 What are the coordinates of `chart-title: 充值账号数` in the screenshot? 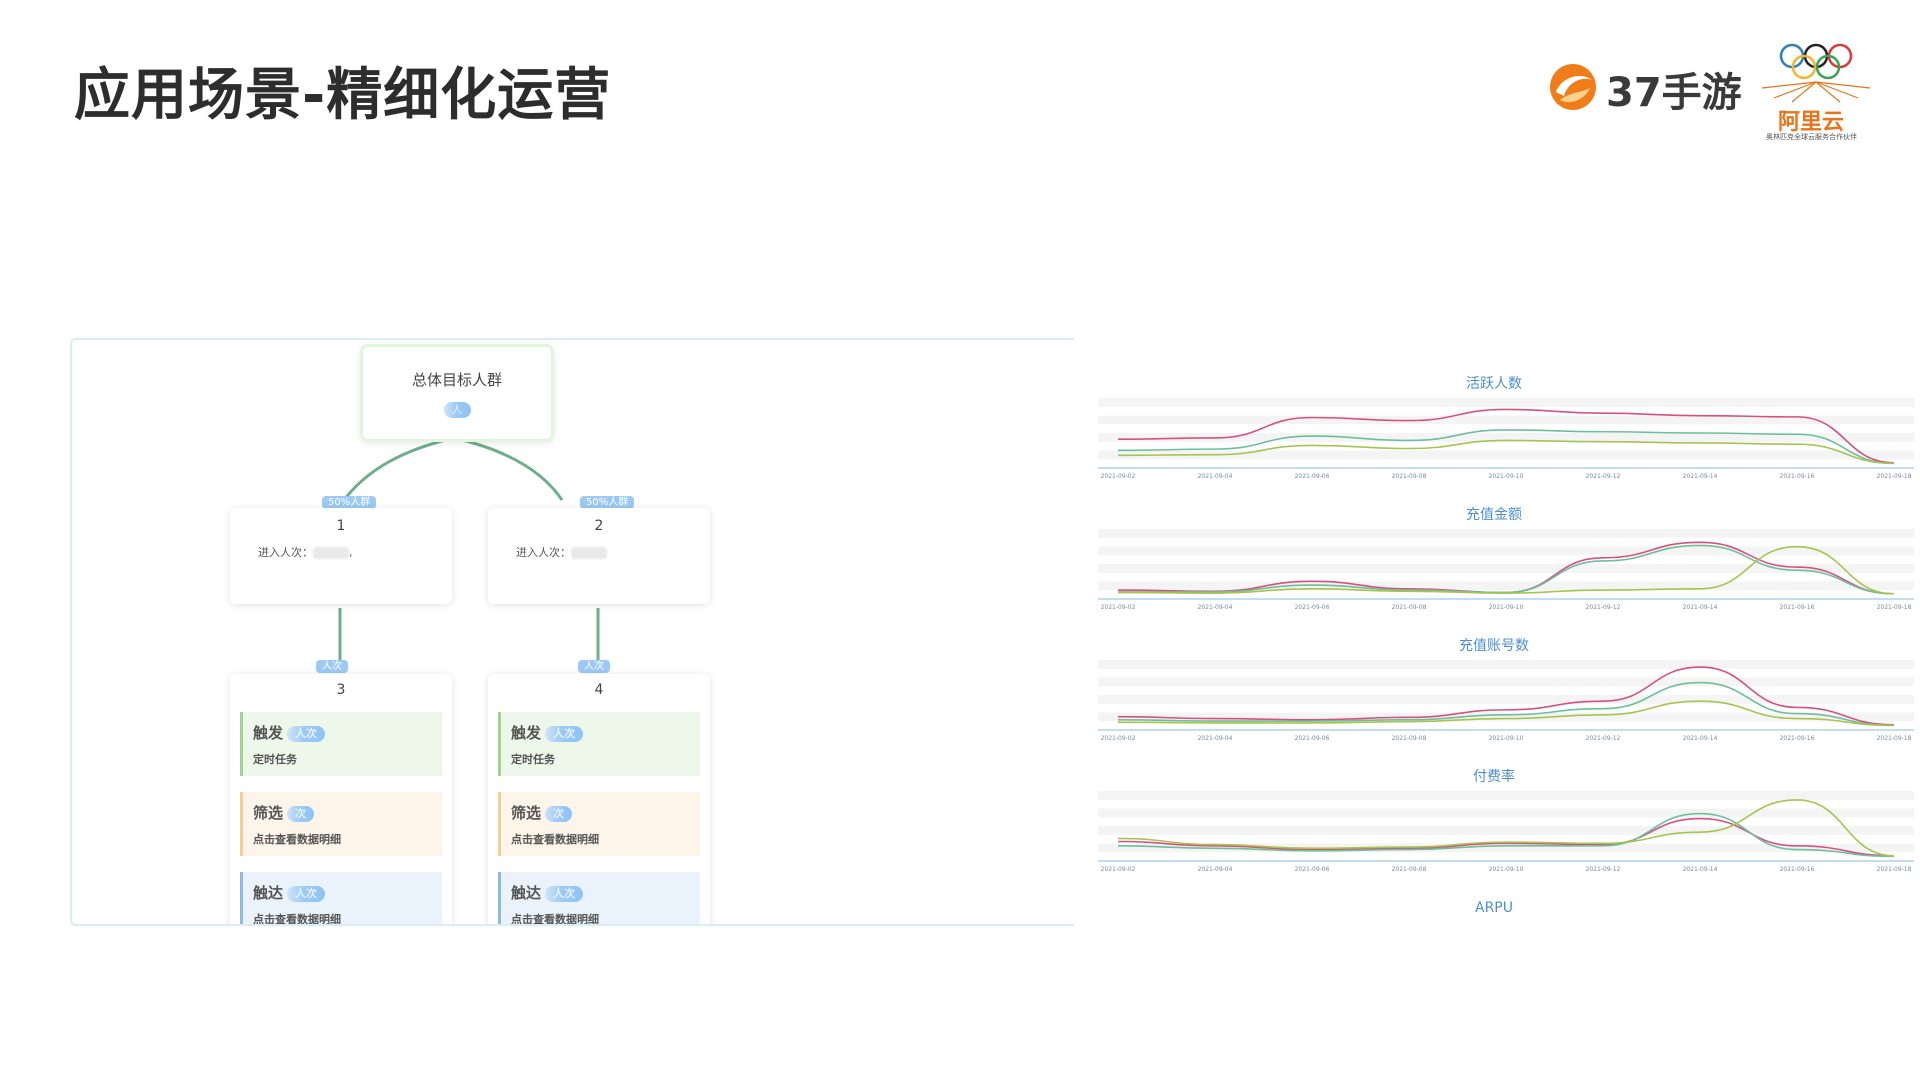 It's located at (1494, 646).